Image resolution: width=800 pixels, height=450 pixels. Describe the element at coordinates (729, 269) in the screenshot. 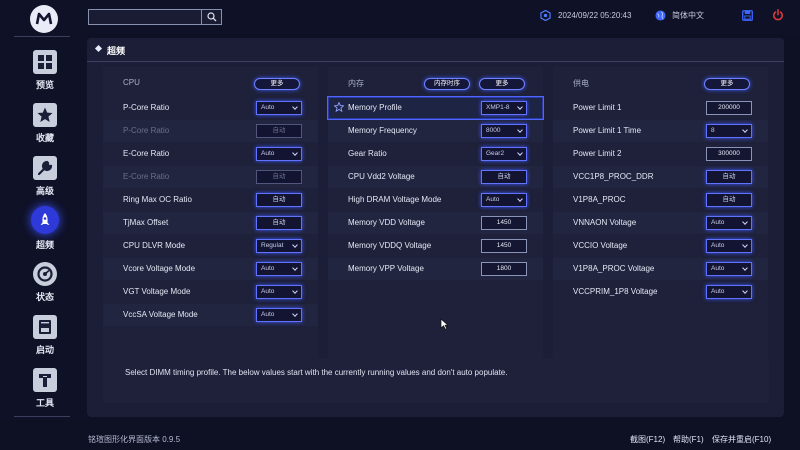

I see `v1p8a-proc-voltage-dropdown: Auto` at that location.